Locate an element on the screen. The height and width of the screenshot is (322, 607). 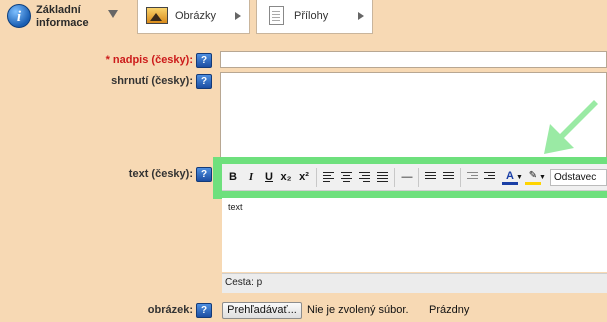
format-select: Odstavec is located at coordinates (578, 177).